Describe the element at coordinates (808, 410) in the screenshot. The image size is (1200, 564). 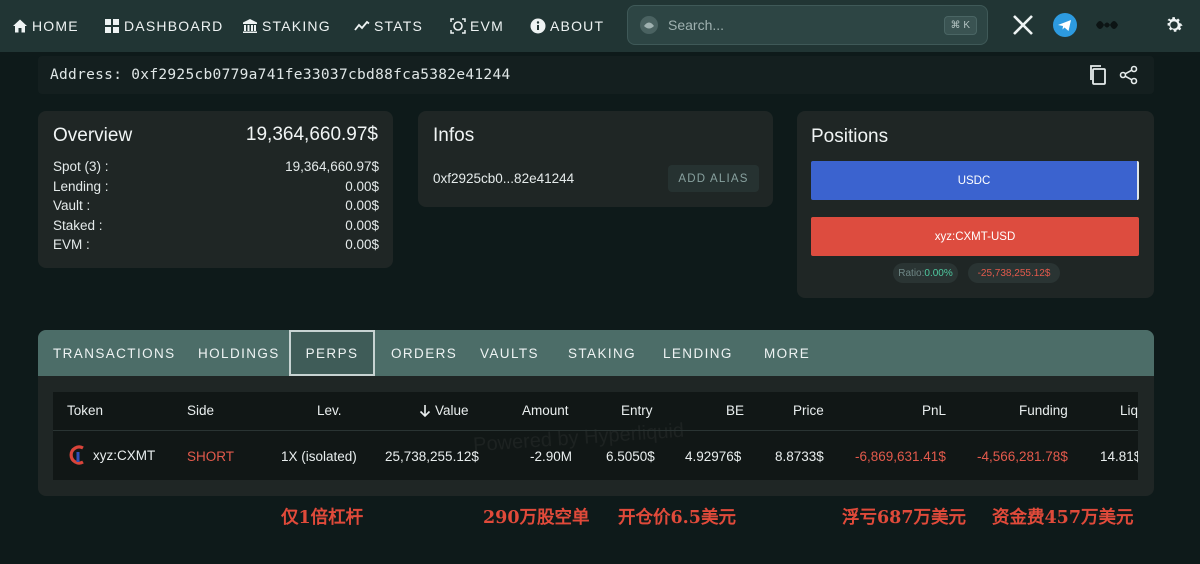
I see `header-price: Price` at that location.